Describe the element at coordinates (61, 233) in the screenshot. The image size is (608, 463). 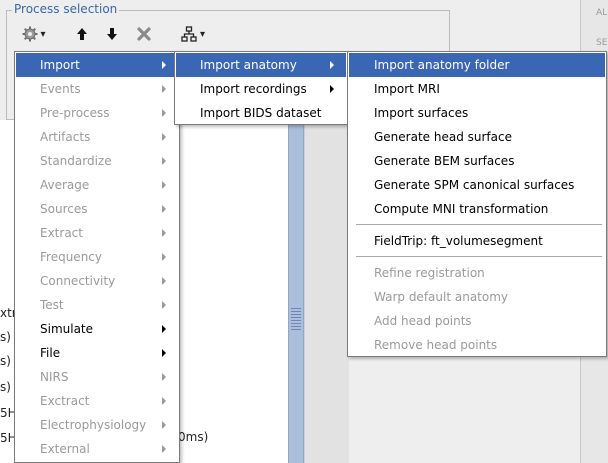
I see `menu-item-label: Extract` at that location.